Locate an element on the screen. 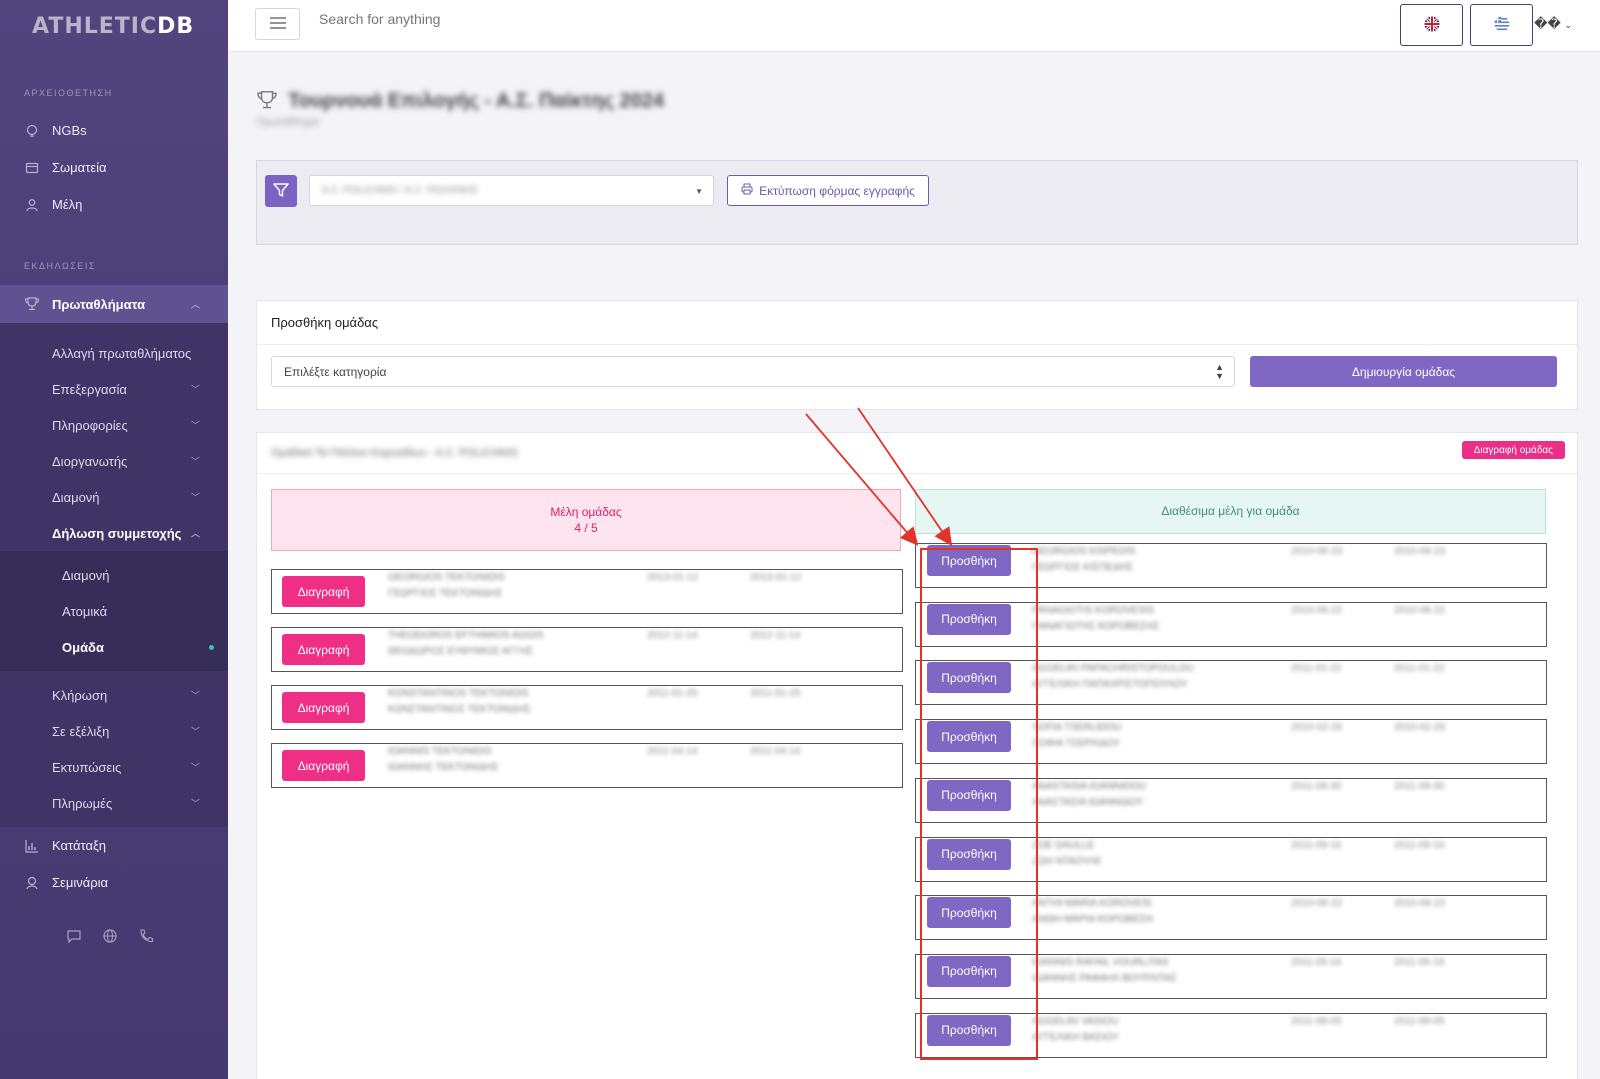 Image resolution: width=1600 pixels, height=1079 pixels. sub-item-label: Διαμονή is located at coordinates (76, 497).